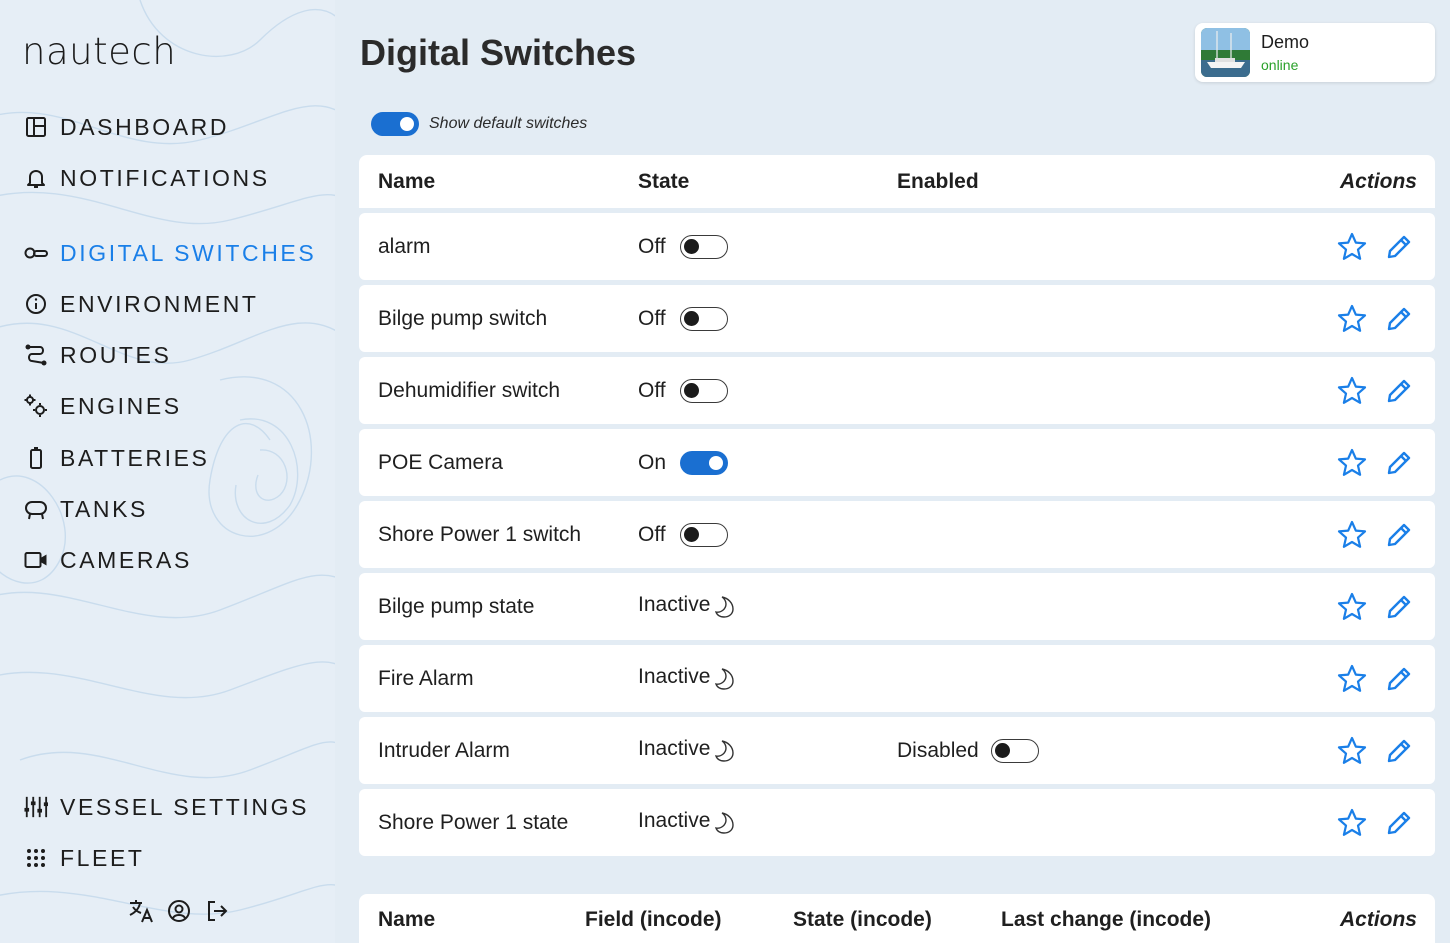 This screenshot has width=1450, height=943. Describe the element at coordinates (104, 508) in the screenshot. I see `sidebar-item-label: TANKS` at that location.